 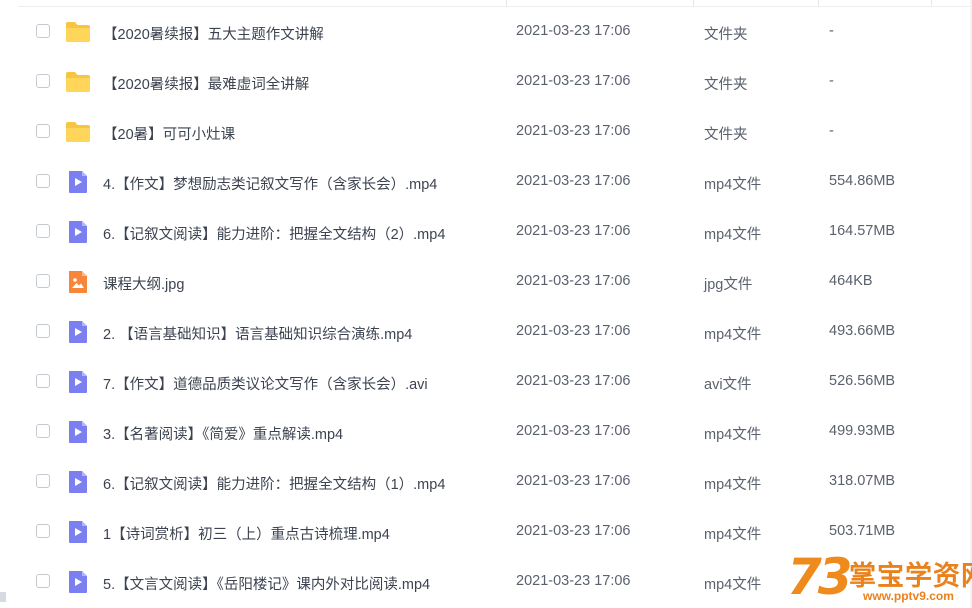 I want to click on file-row: 【2020暑续报】五大主题作文讲解 2021-03-23 17:06 文件夹 -, so click(x=493, y=32).